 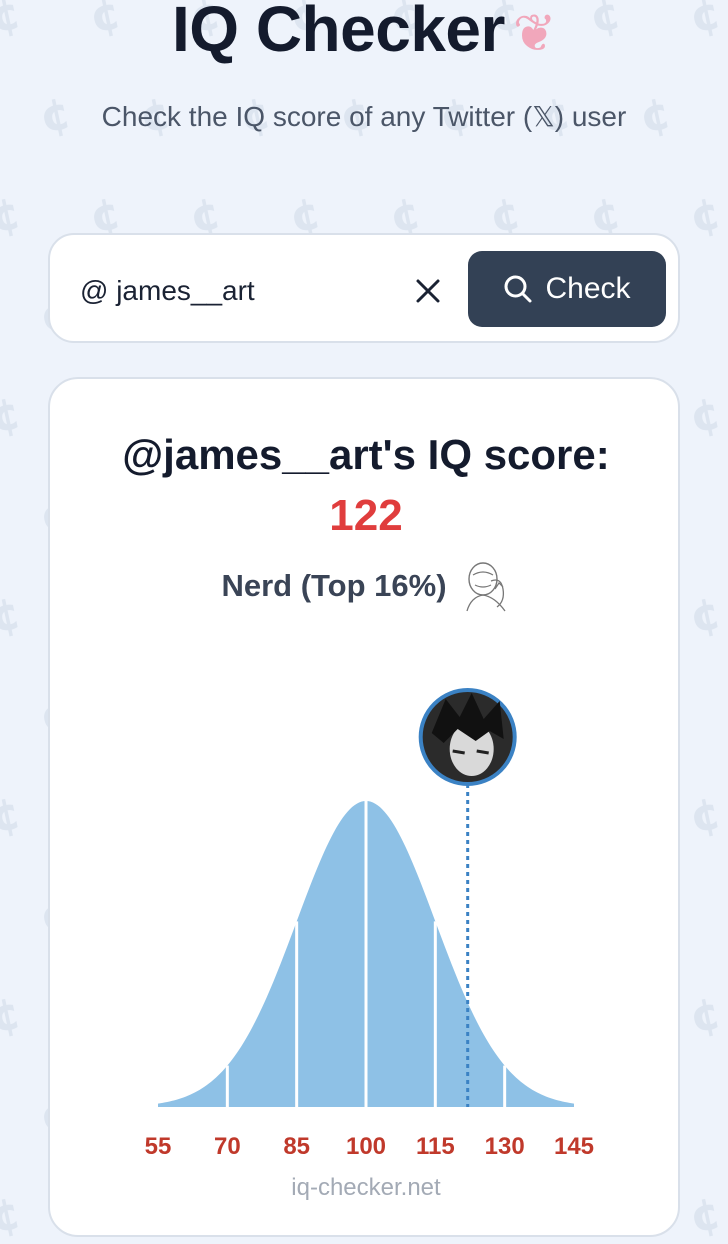 I want to click on search-card: Check, so click(x=364, y=288).